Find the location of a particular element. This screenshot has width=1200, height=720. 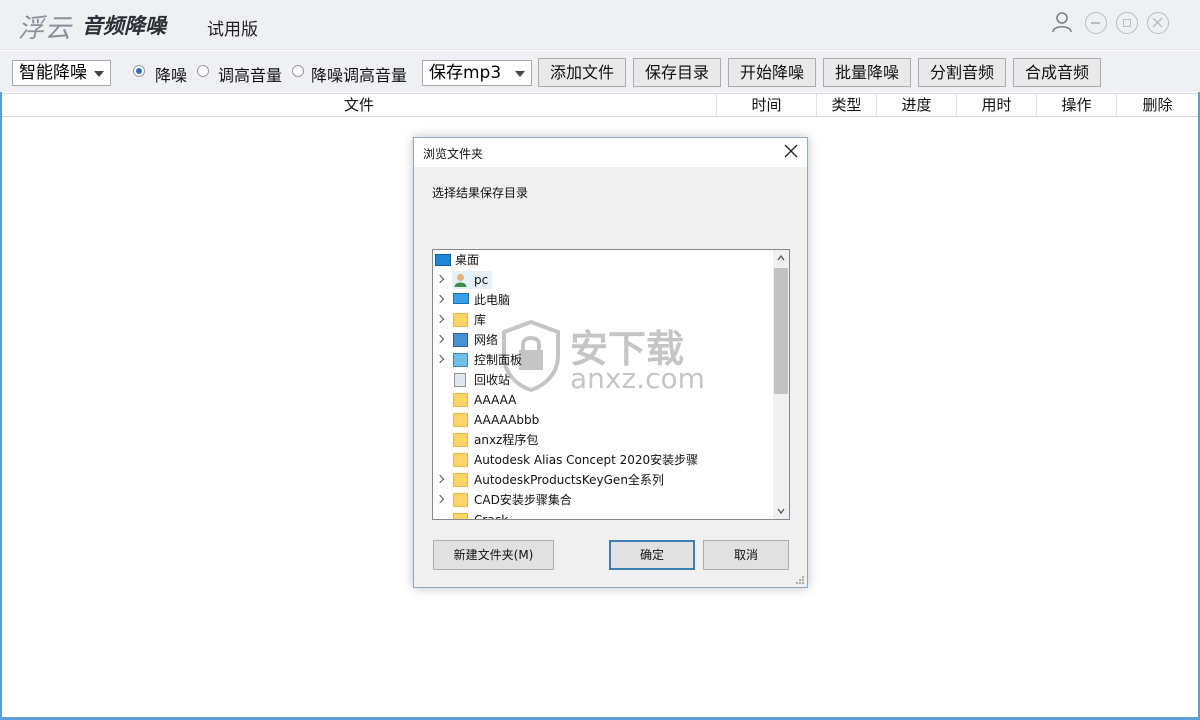

minimize-icon is located at coordinates (1095, 23).